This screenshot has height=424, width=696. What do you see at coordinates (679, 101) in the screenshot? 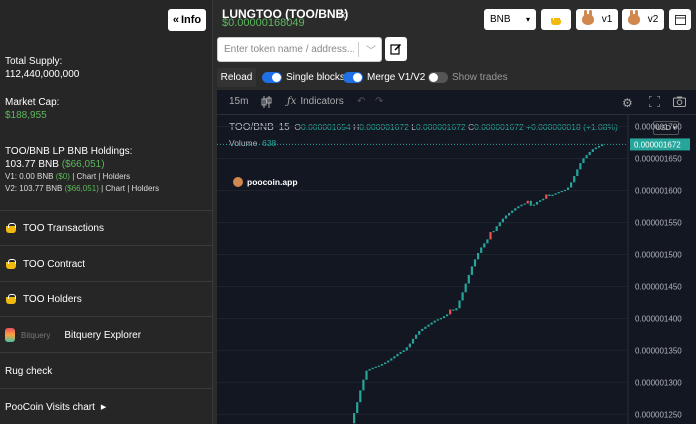
I see `screenshot-button` at bounding box center [679, 101].